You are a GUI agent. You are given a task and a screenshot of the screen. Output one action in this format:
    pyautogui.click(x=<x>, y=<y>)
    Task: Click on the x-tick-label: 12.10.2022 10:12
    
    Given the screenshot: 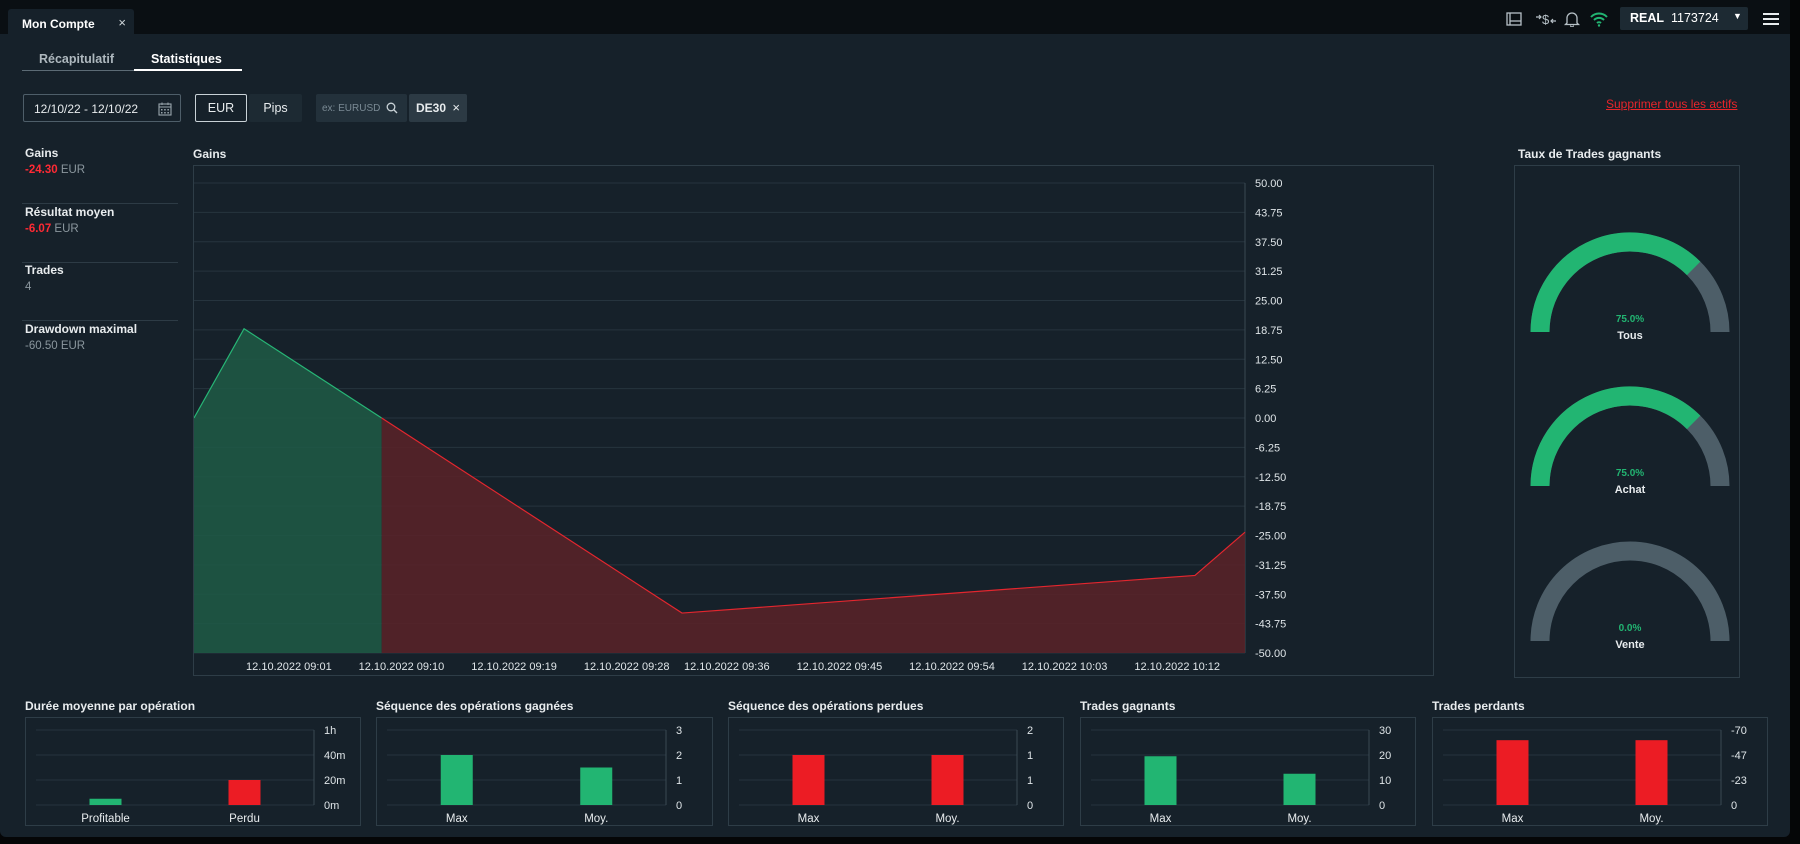 What is the action you would take?
    pyautogui.click(x=1177, y=667)
    